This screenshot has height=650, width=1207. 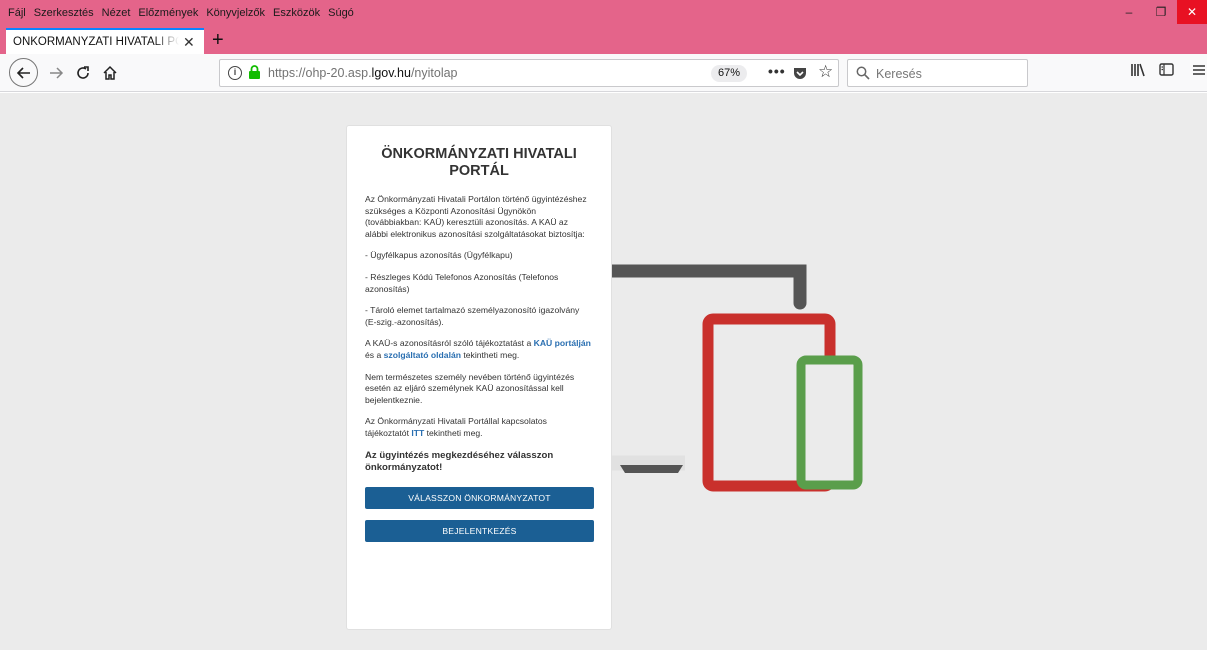 I want to click on restore-button: ❐, so click(x=1161, y=12).